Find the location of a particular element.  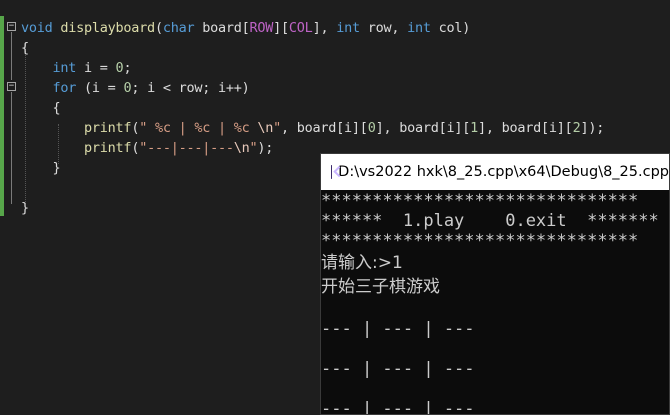

code-token: board[ is located at coordinates (222, 28).